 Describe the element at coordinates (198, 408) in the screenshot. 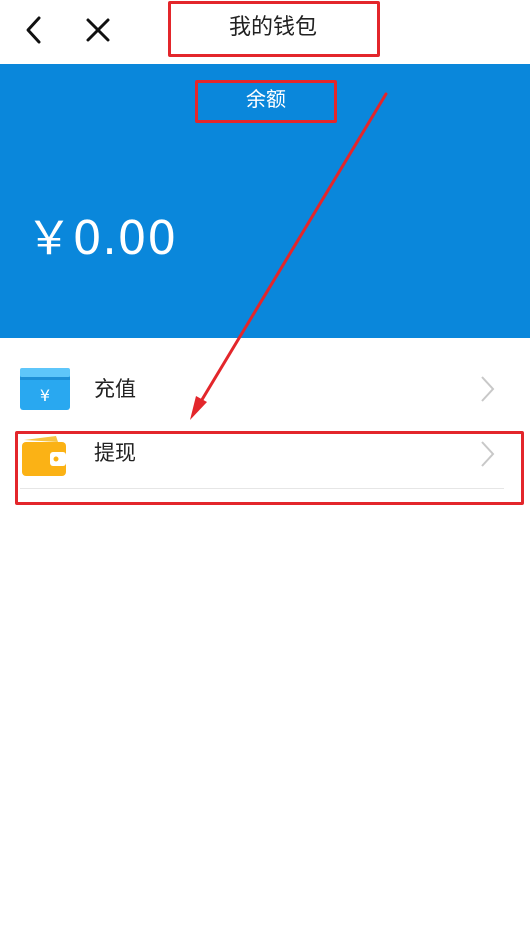

I see `arrow-head-icon` at that location.